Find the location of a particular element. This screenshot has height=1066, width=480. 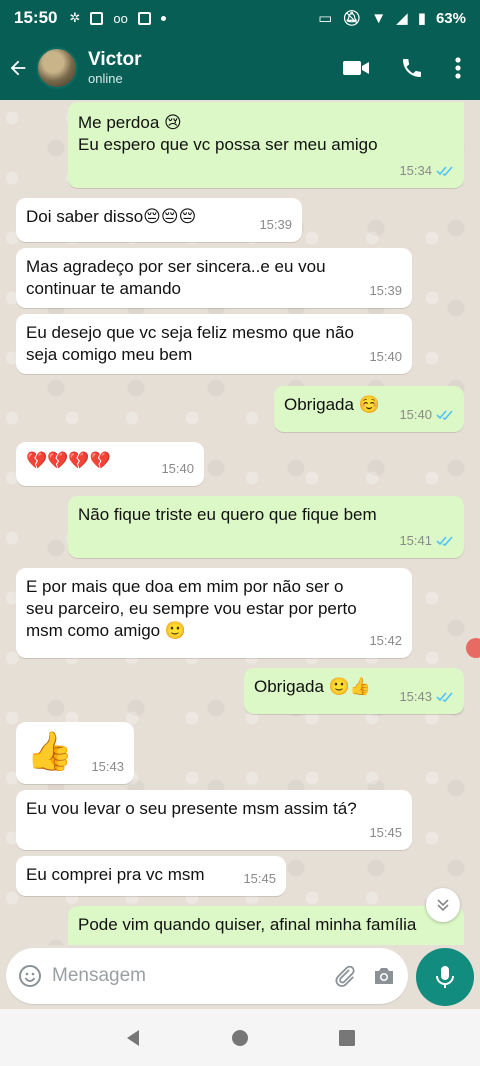

cast-icon: ▭ is located at coordinates (325, 18).